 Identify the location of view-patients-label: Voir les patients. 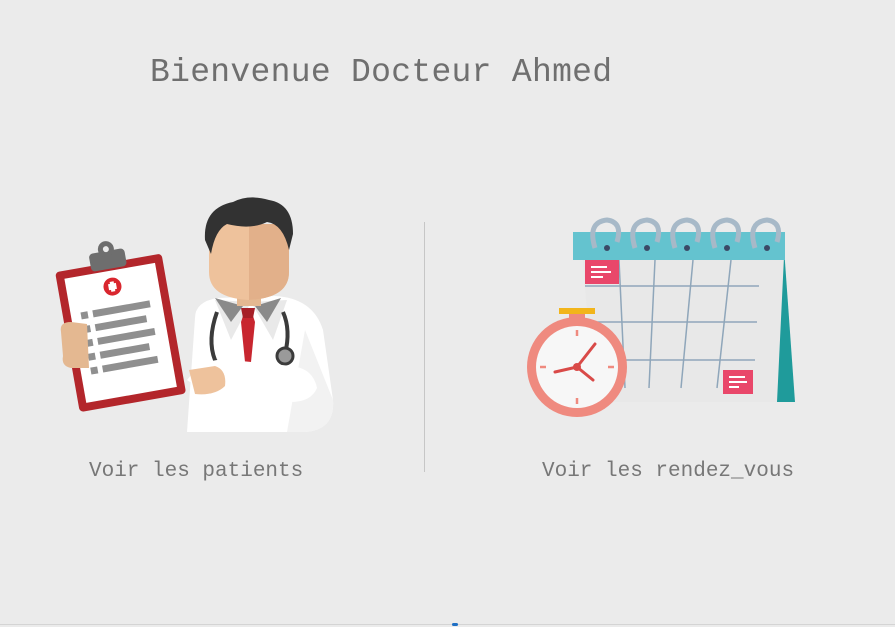
(196, 471).